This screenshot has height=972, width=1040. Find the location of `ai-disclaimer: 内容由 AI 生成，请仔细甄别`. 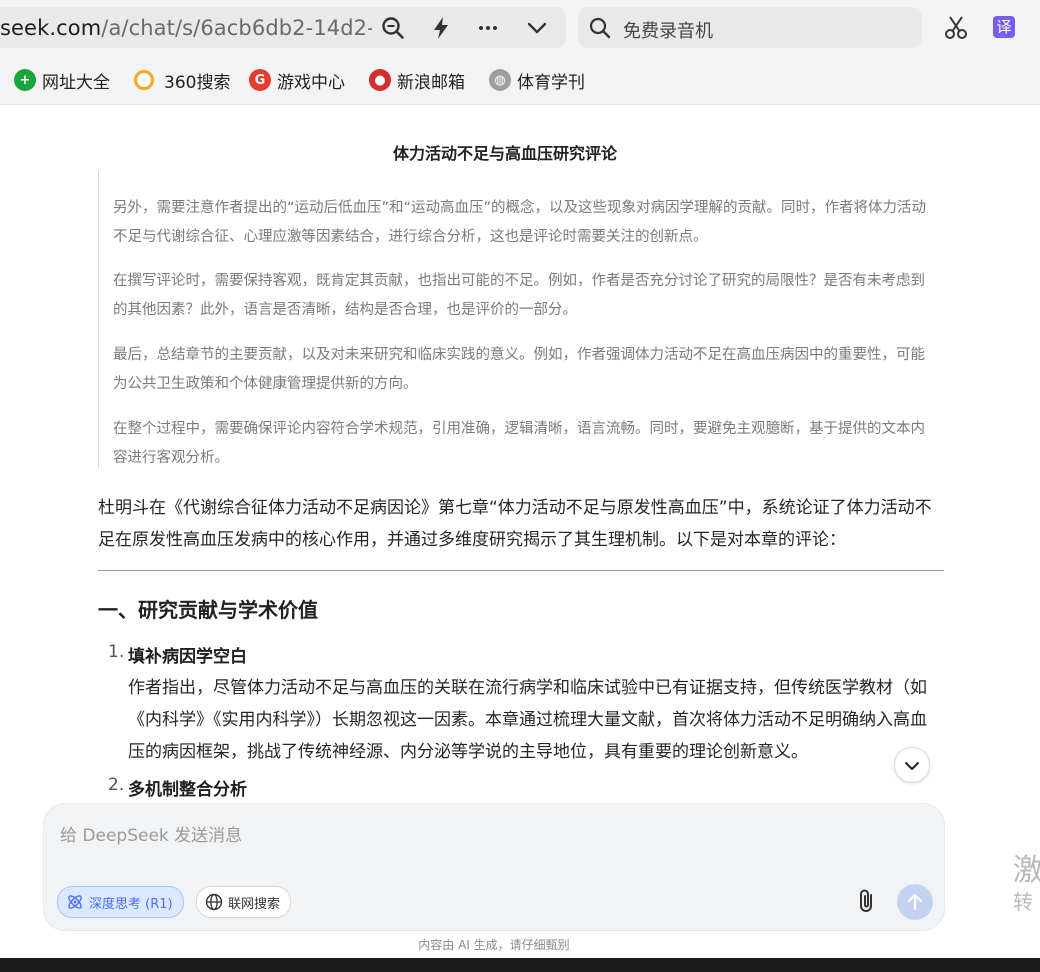

ai-disclaimer: 内容由 AI 生成，请仔细甄别 is located at coordinates (494, 945).